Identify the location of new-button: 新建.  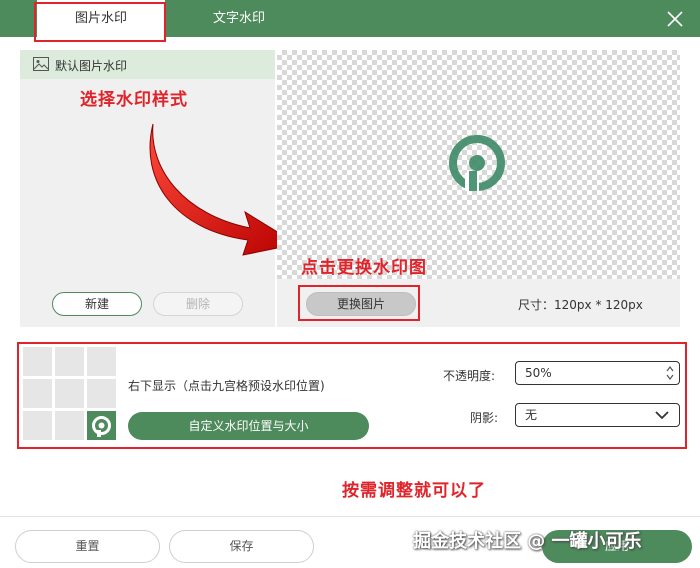
(97, 304).